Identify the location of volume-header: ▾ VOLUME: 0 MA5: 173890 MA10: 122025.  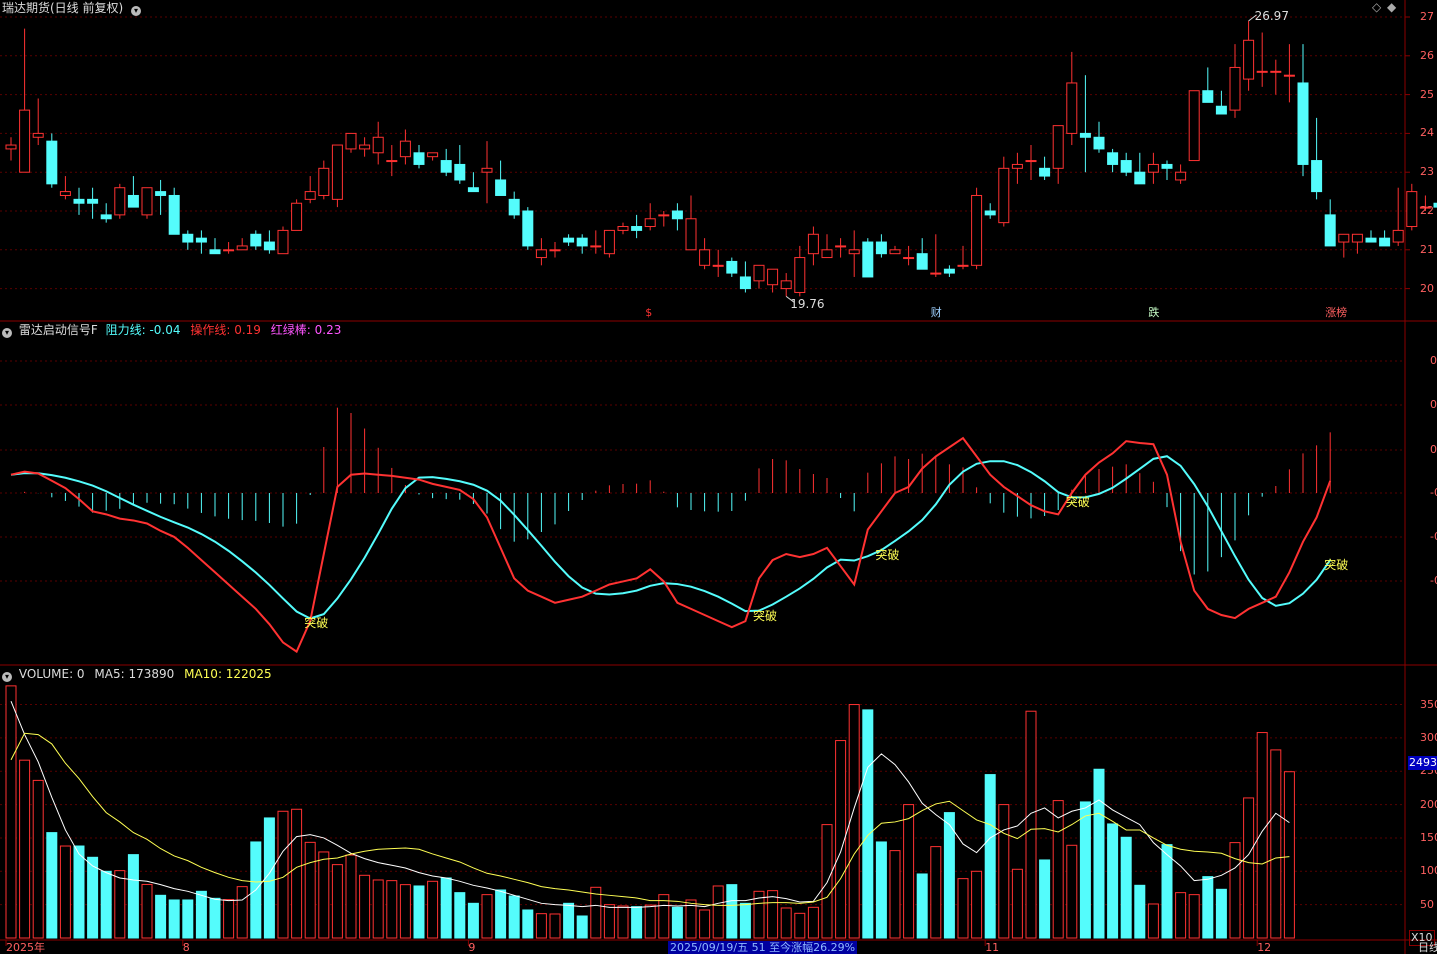
(137, 674).